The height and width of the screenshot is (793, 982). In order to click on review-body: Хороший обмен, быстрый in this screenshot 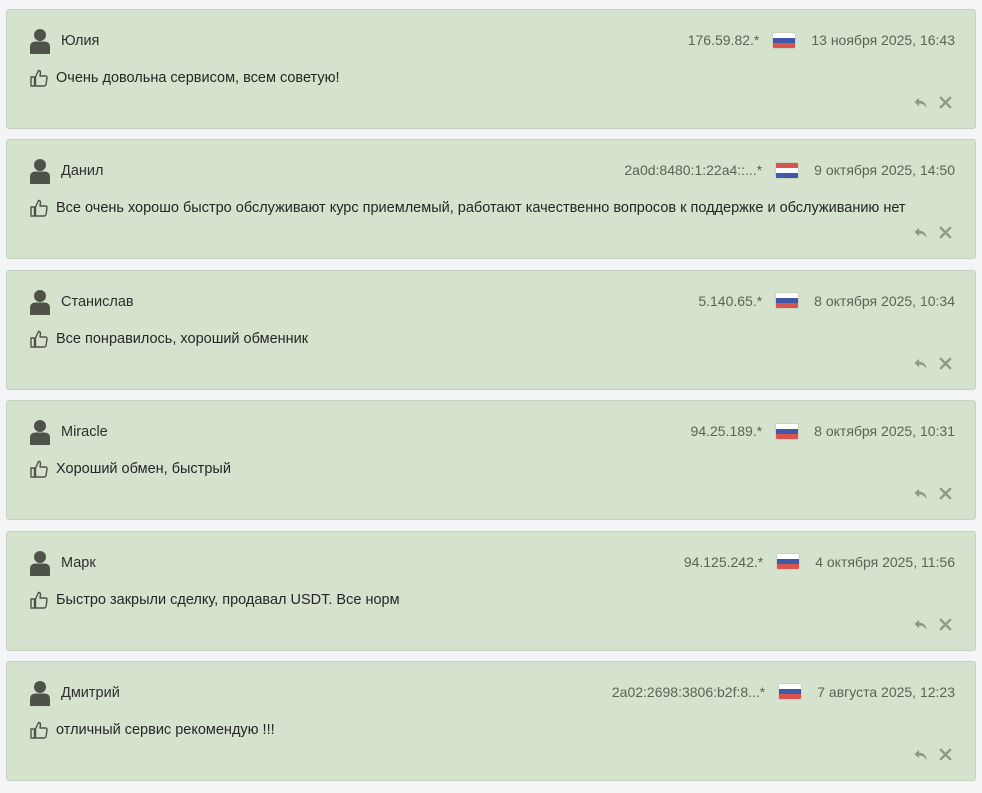, I will do `click(130, 469)`.